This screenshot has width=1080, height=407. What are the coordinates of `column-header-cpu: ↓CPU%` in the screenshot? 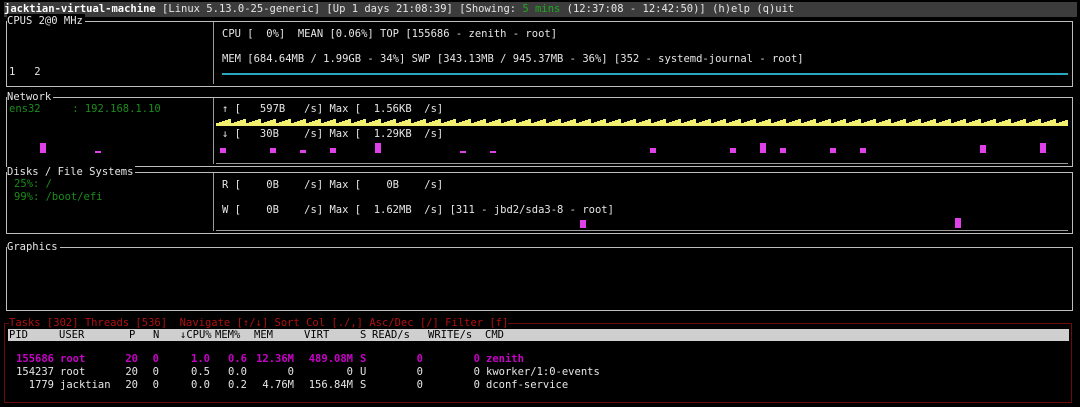 It's located at (196, 335).